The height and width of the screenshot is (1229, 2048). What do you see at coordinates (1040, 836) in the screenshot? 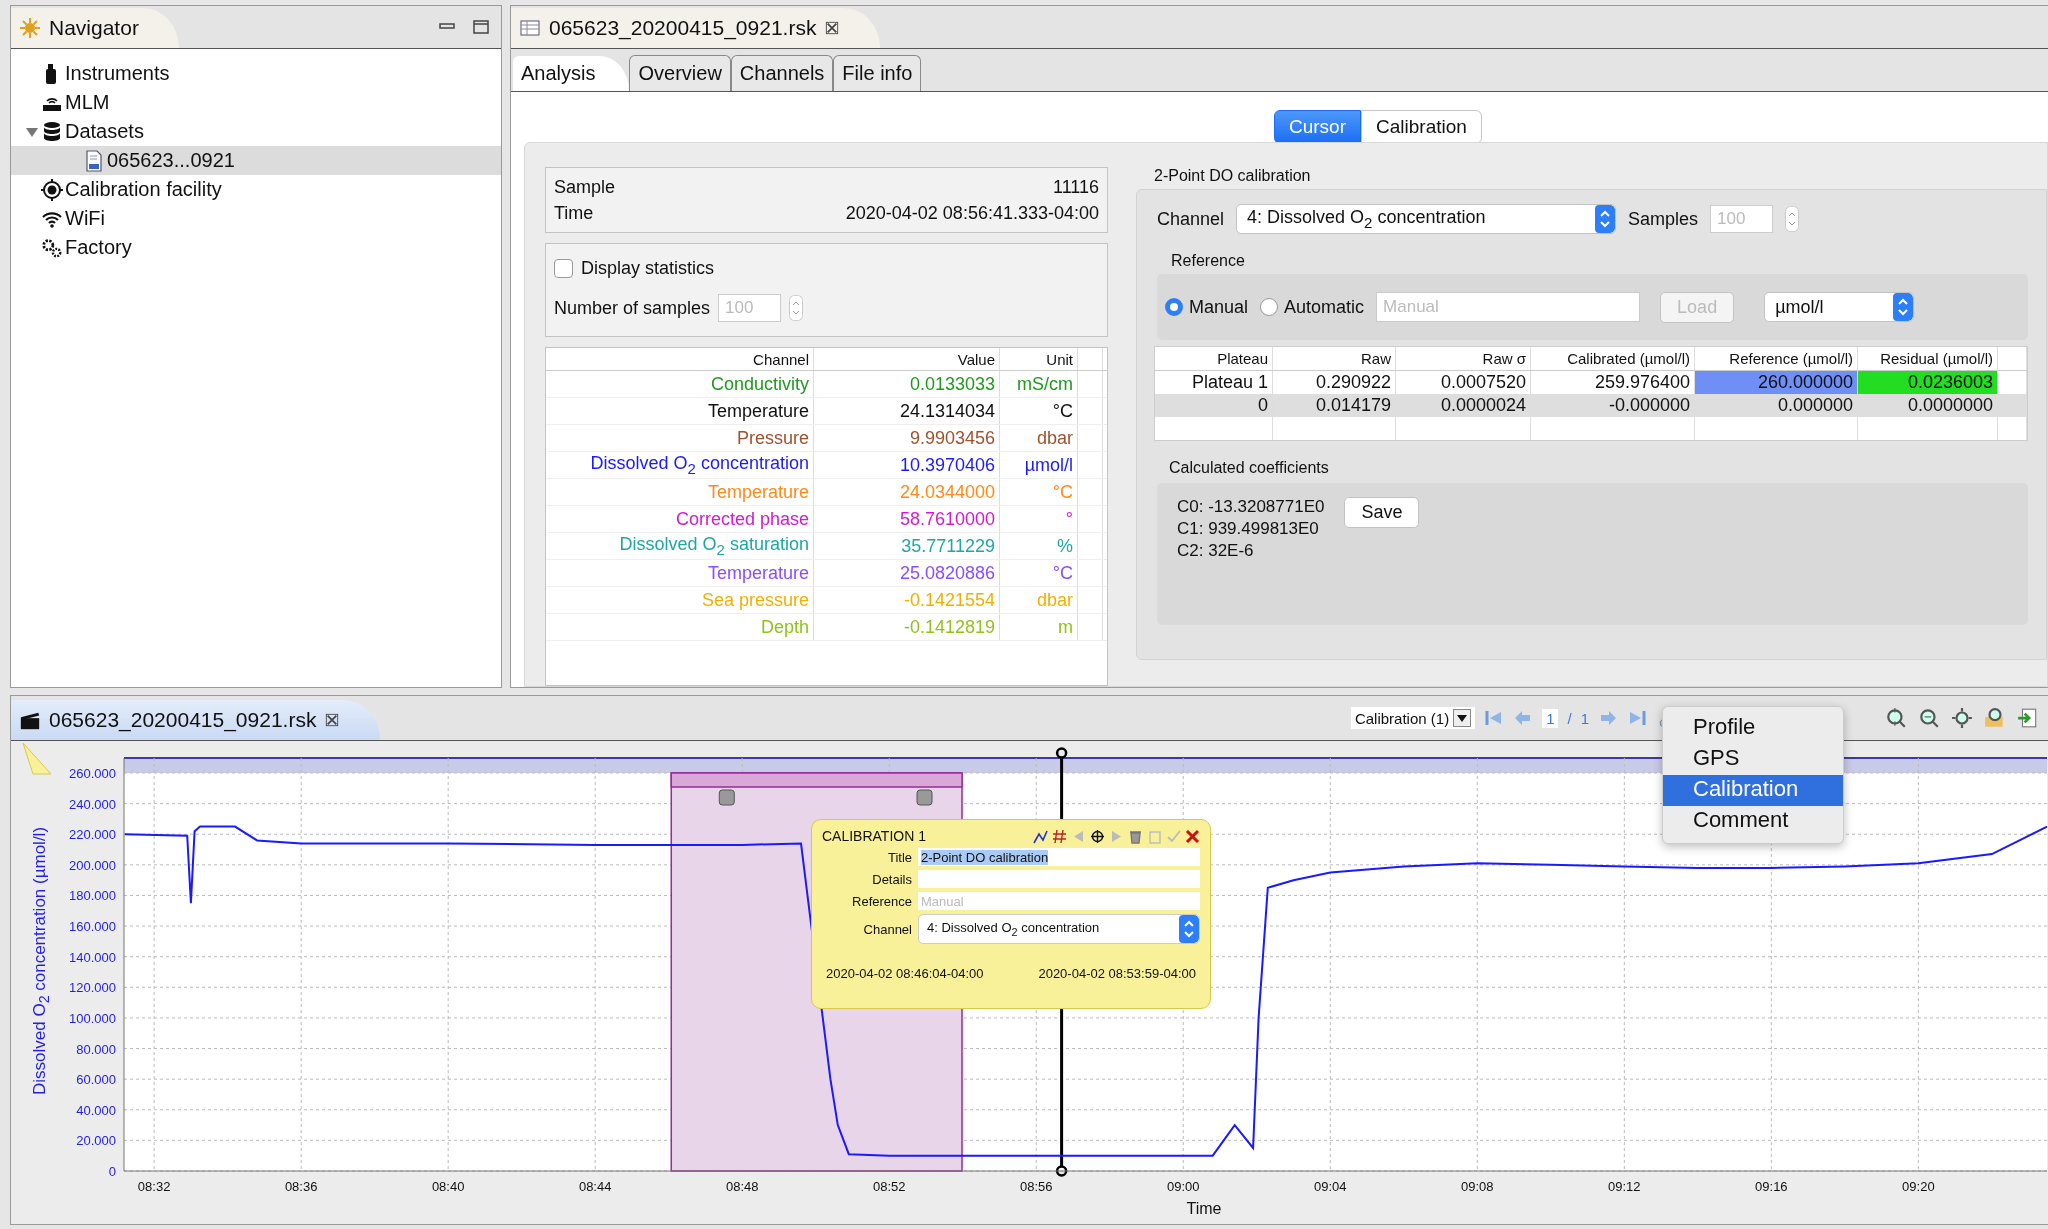
I see `line-tool-icon` at bounding box center [1040, 836].